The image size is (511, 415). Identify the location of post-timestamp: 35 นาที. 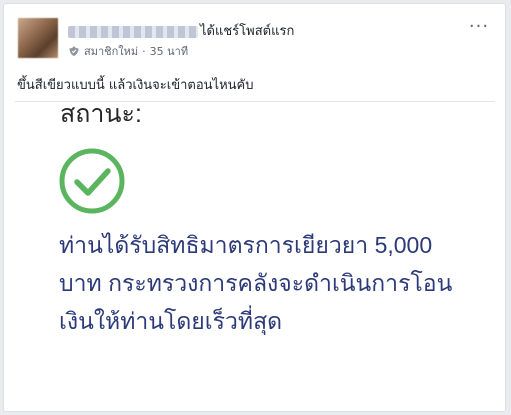
(169, 51).